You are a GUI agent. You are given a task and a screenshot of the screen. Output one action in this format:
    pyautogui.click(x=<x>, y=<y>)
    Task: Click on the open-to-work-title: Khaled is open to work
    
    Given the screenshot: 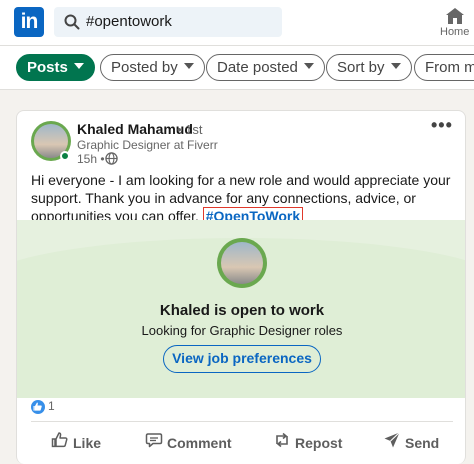 What is the action you would take?
    pyautogui.click(x=242, y=310)
    